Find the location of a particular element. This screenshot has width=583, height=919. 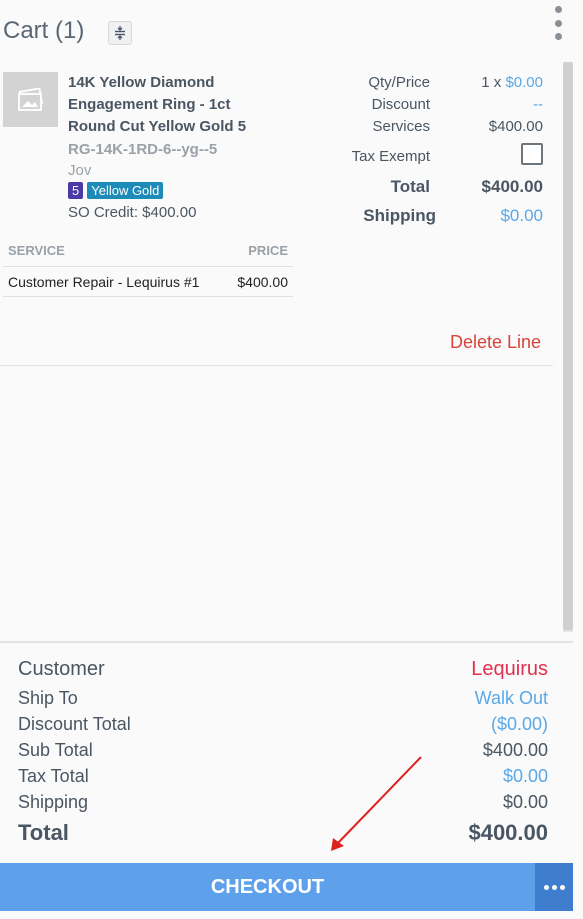

item-total-value: $400.00 is located at coordinates (512, 186).